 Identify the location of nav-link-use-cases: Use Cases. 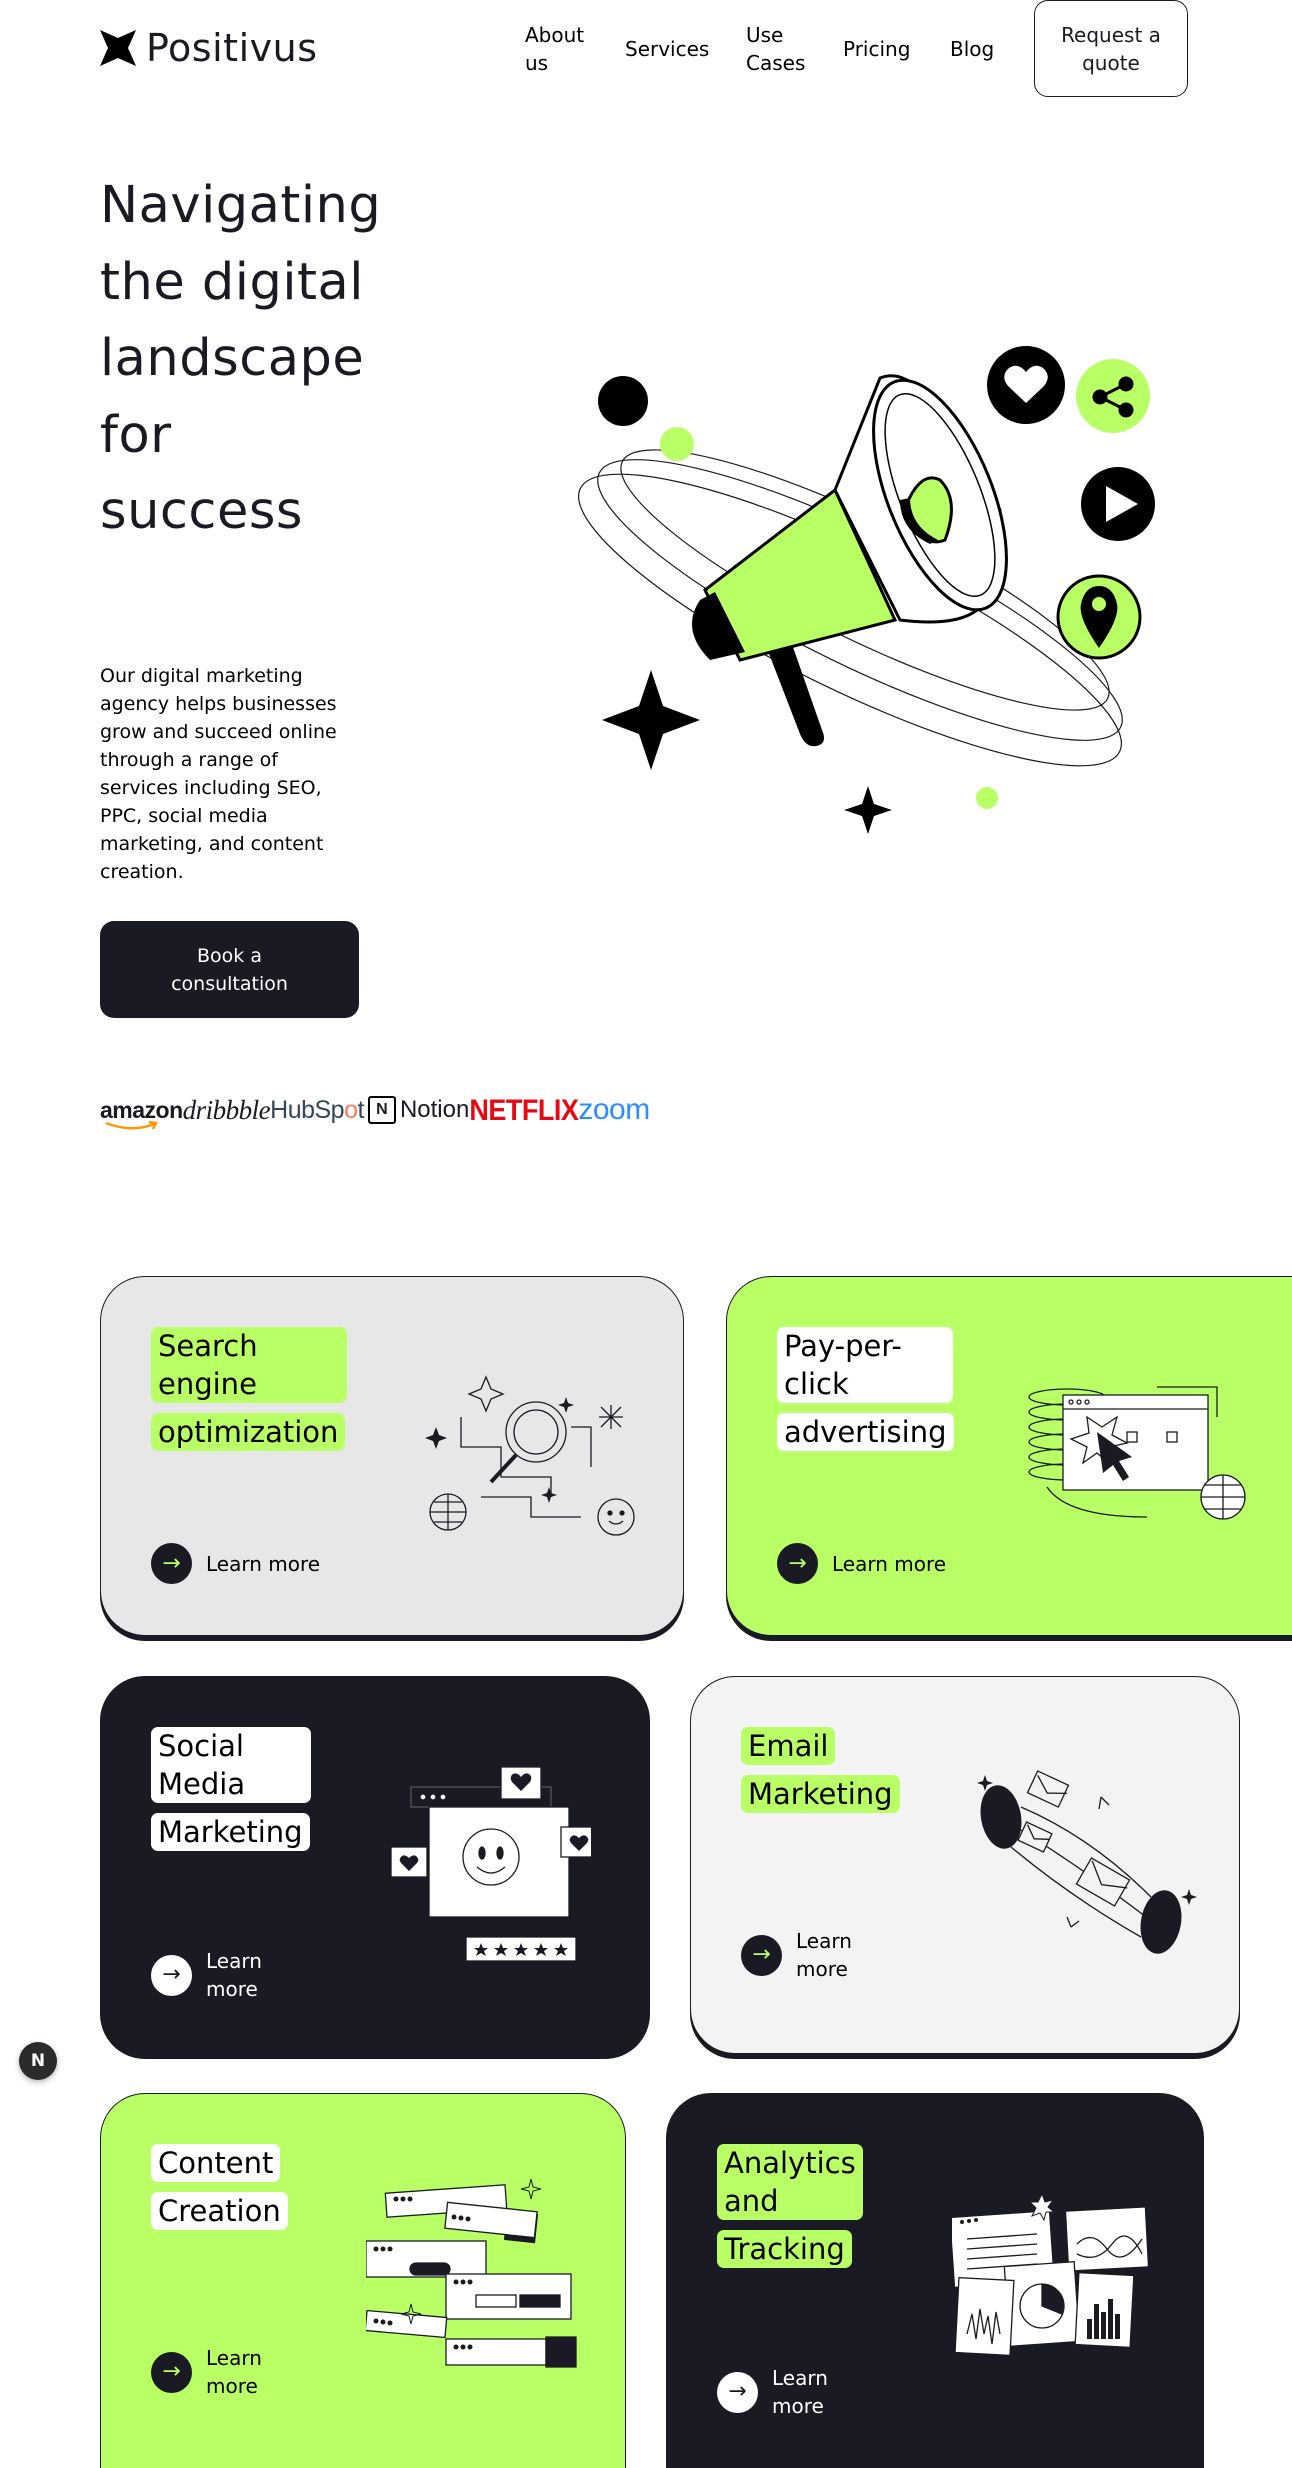
(781, 49).